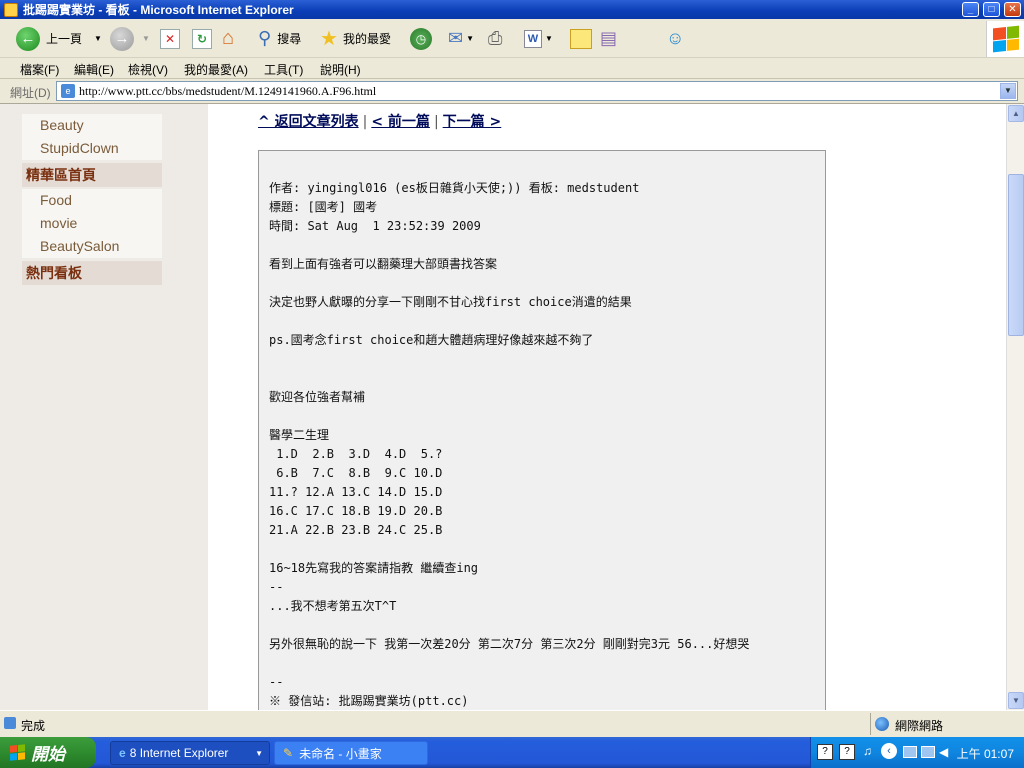  Describe the element at coordinates (889, 751) in the screenshot. I see `expand-tray-icon: ‹` at that location.